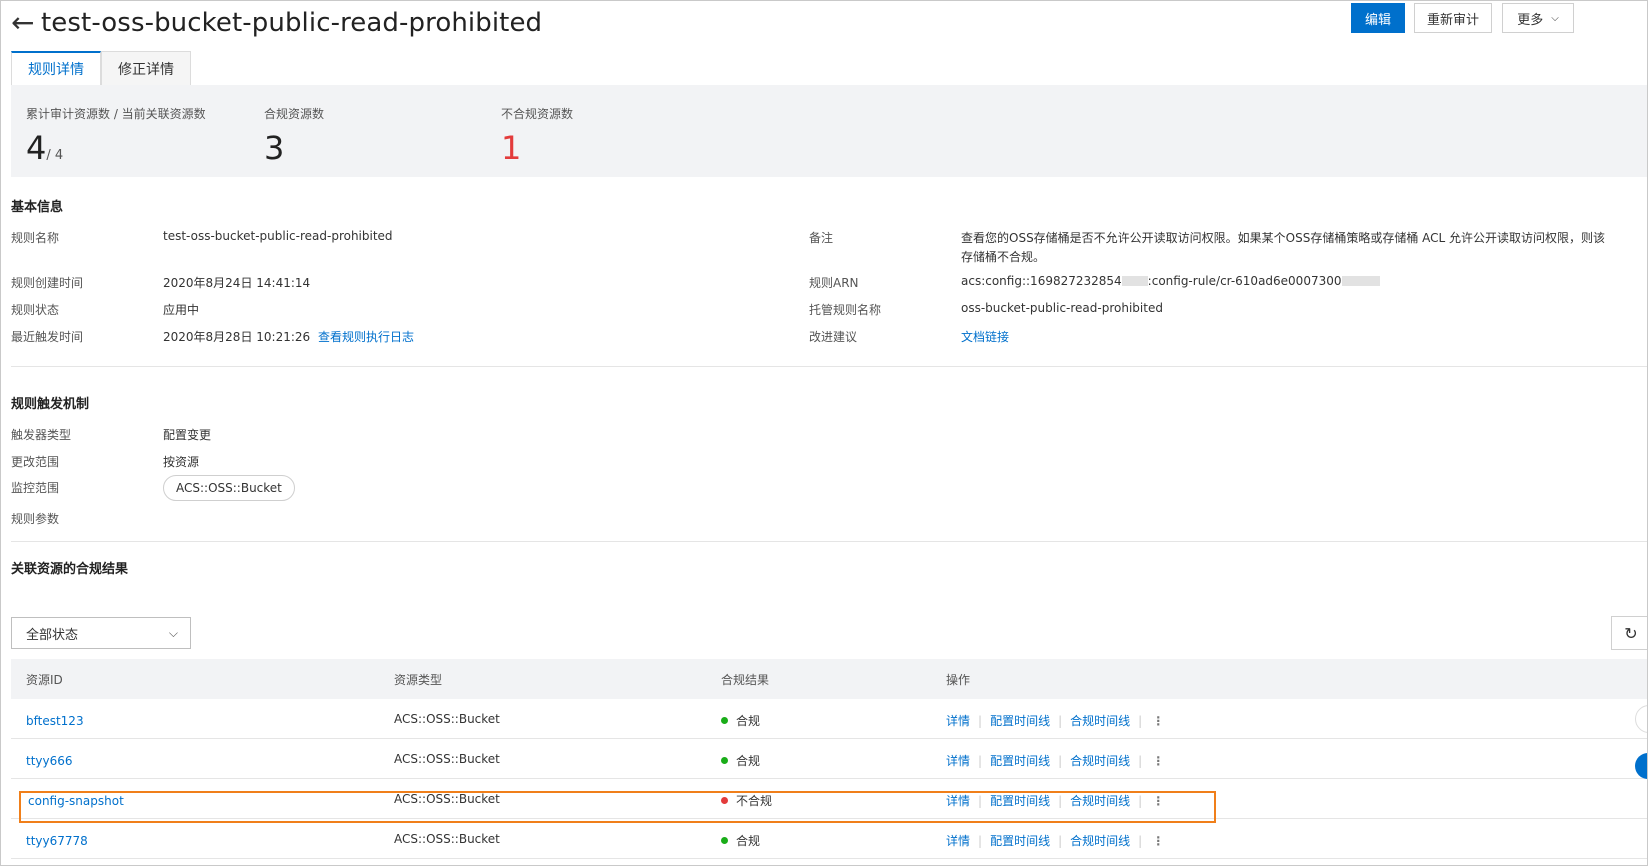 The image size is (1648, 866). Describe the element at coordinates (1062, 308) in the screenshot. I see `managed-rule-value: oss-bucket-public-read-prohibited` at that location.